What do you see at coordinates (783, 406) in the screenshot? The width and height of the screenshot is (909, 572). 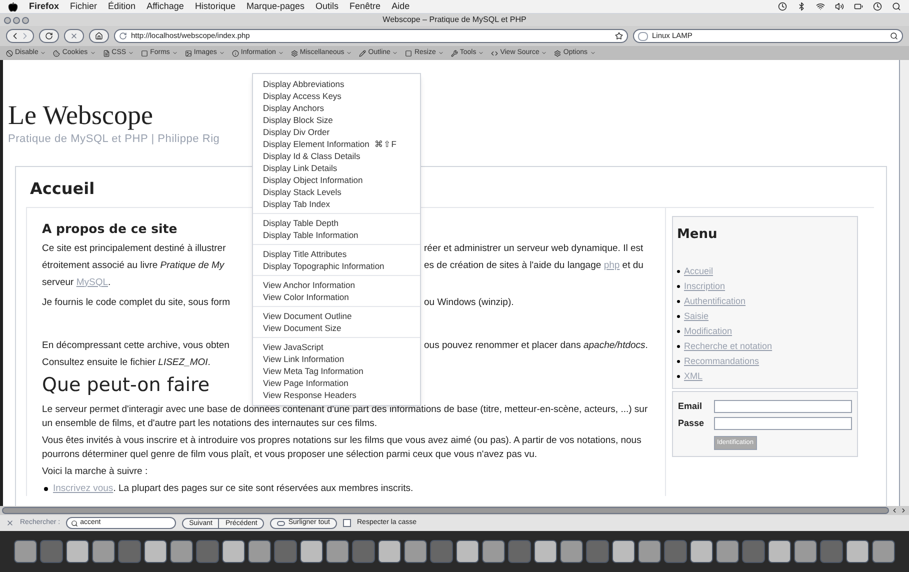 I see `email-field` at bounding box center [783, 406].